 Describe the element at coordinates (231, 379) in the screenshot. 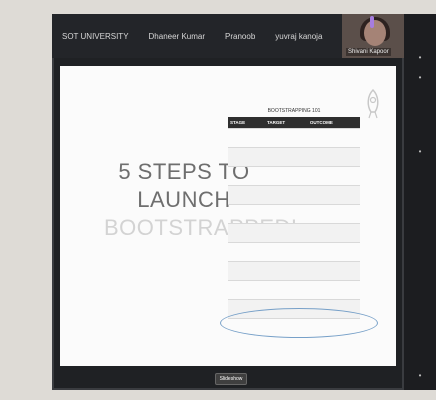

I see `slideshow-button: Slideshow` at that location.